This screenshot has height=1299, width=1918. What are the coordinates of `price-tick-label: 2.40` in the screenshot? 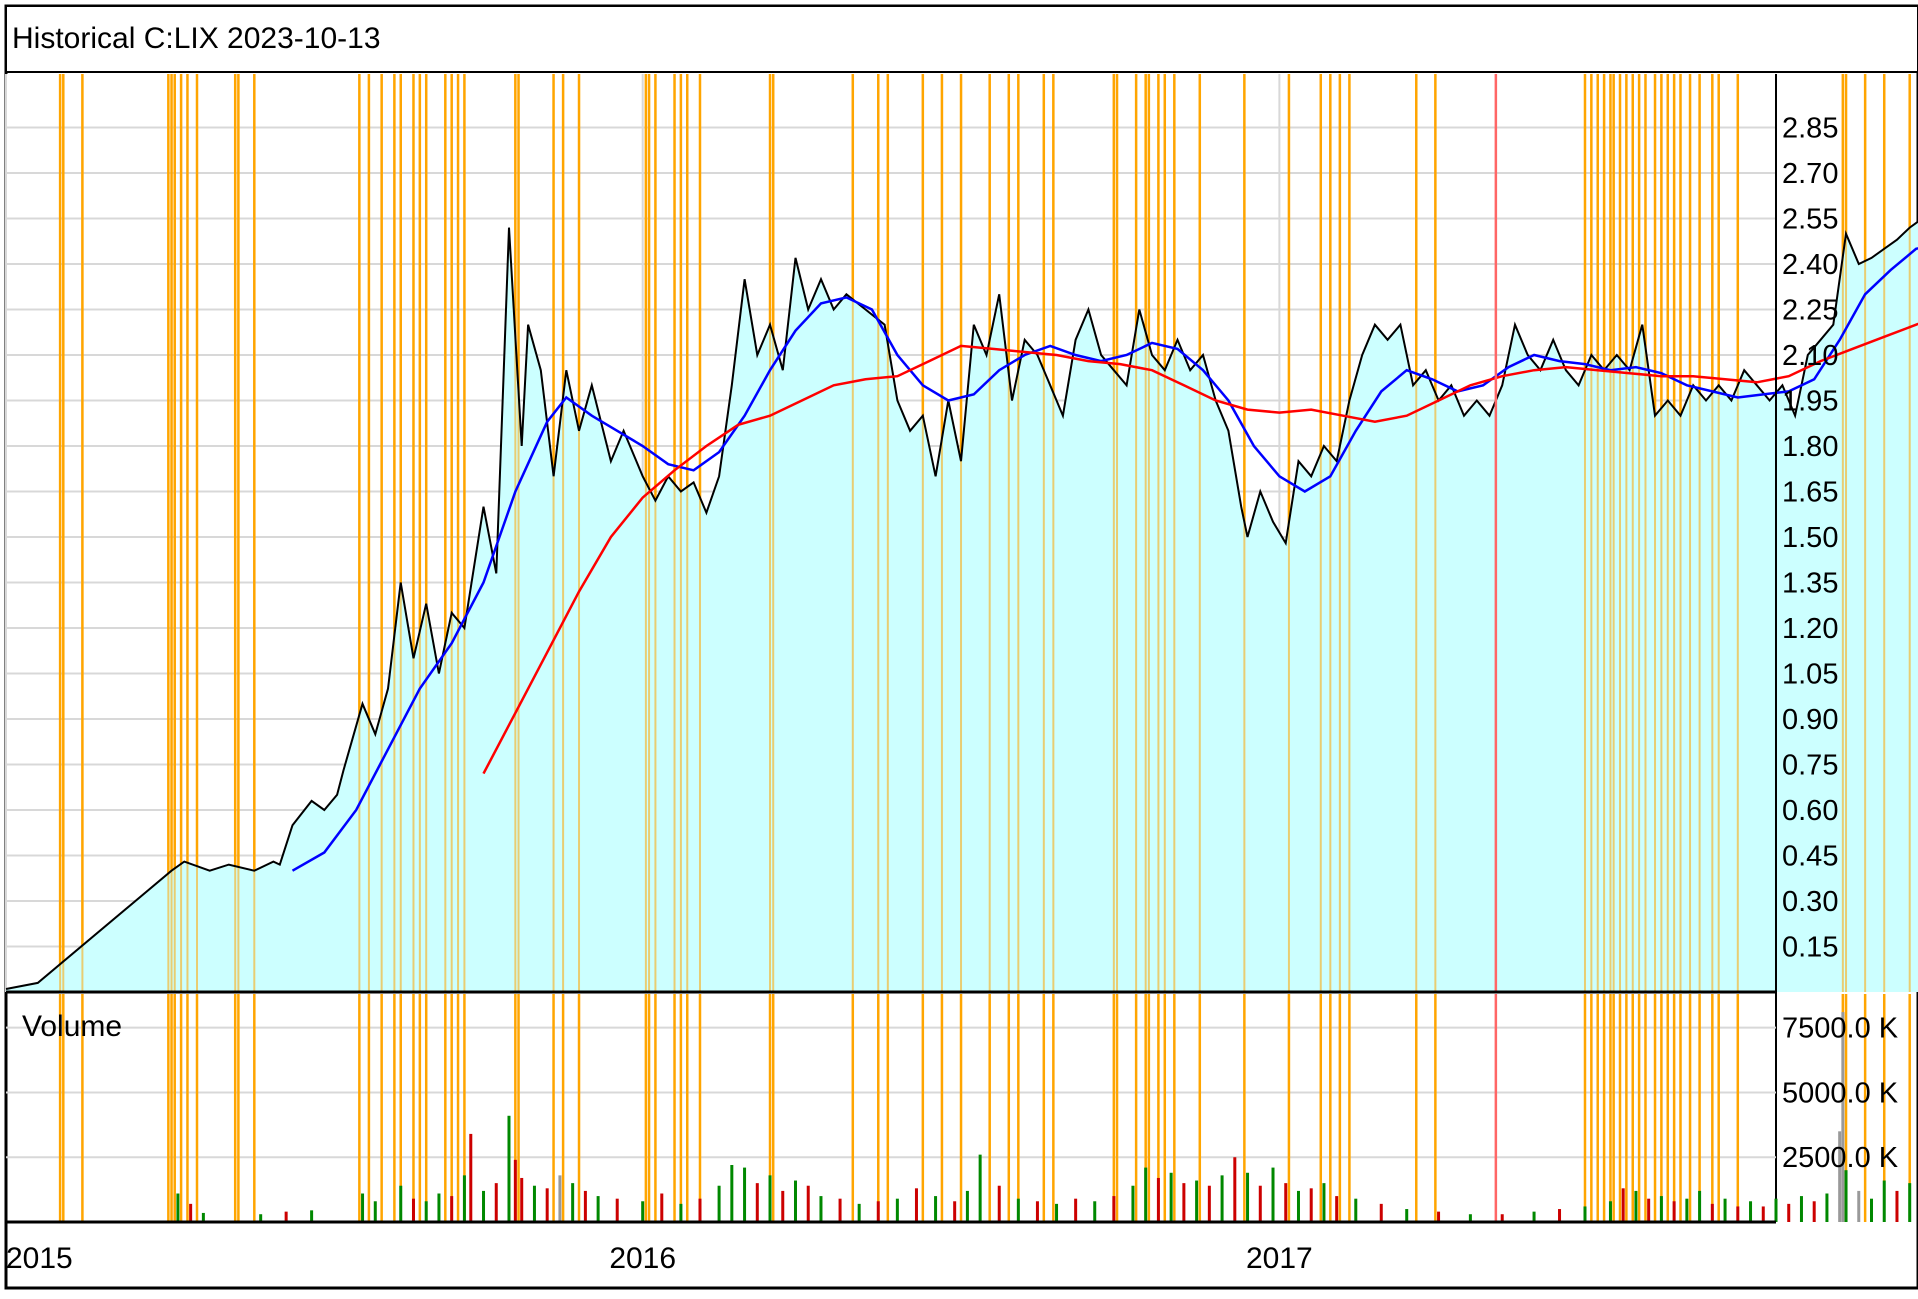 It's located at (1810, 265).